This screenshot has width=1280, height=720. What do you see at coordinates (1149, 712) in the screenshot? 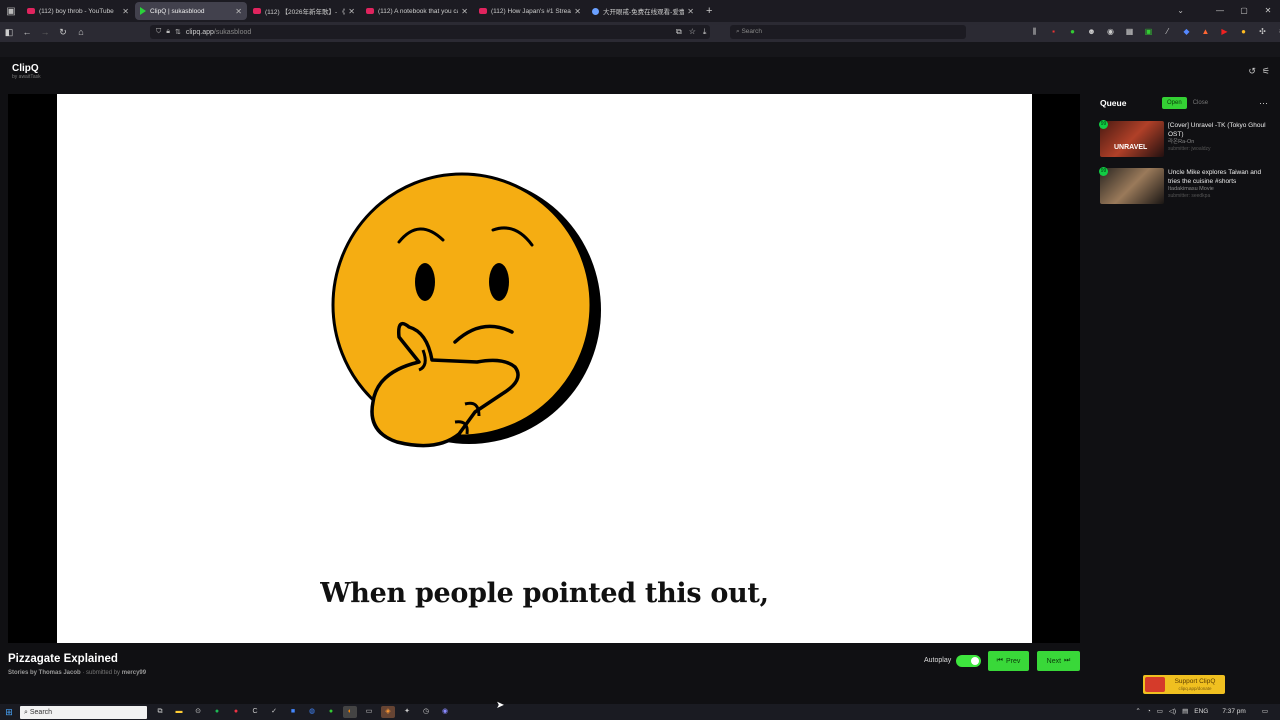
I see `tray-app-icon: ◔` at bounding box center [1149, 712].